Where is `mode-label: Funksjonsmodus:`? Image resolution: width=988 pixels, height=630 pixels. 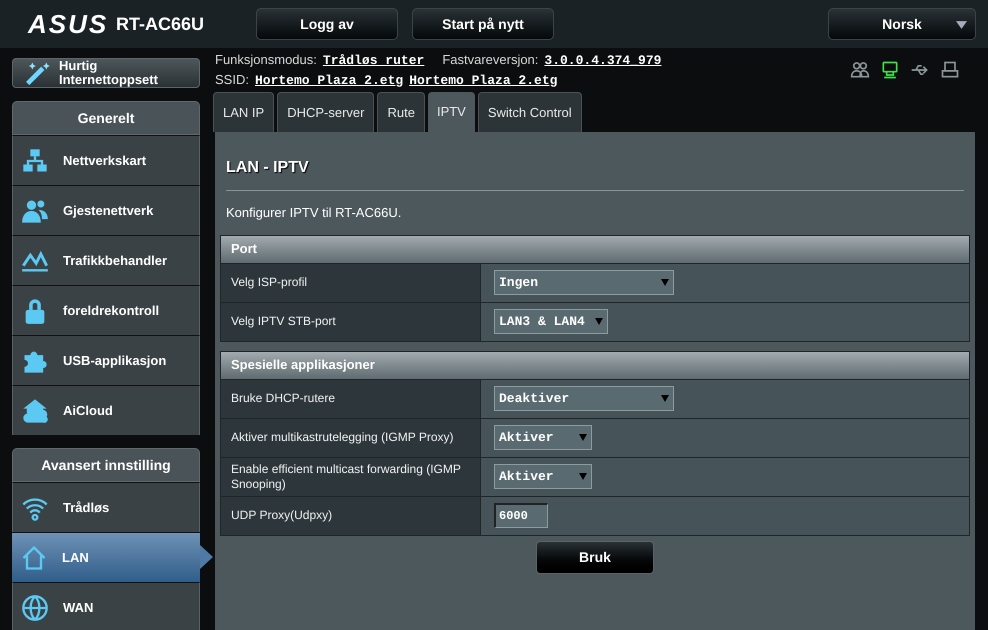
mode-label: Funksjonsmodus: is located at coordinates (266, 60).